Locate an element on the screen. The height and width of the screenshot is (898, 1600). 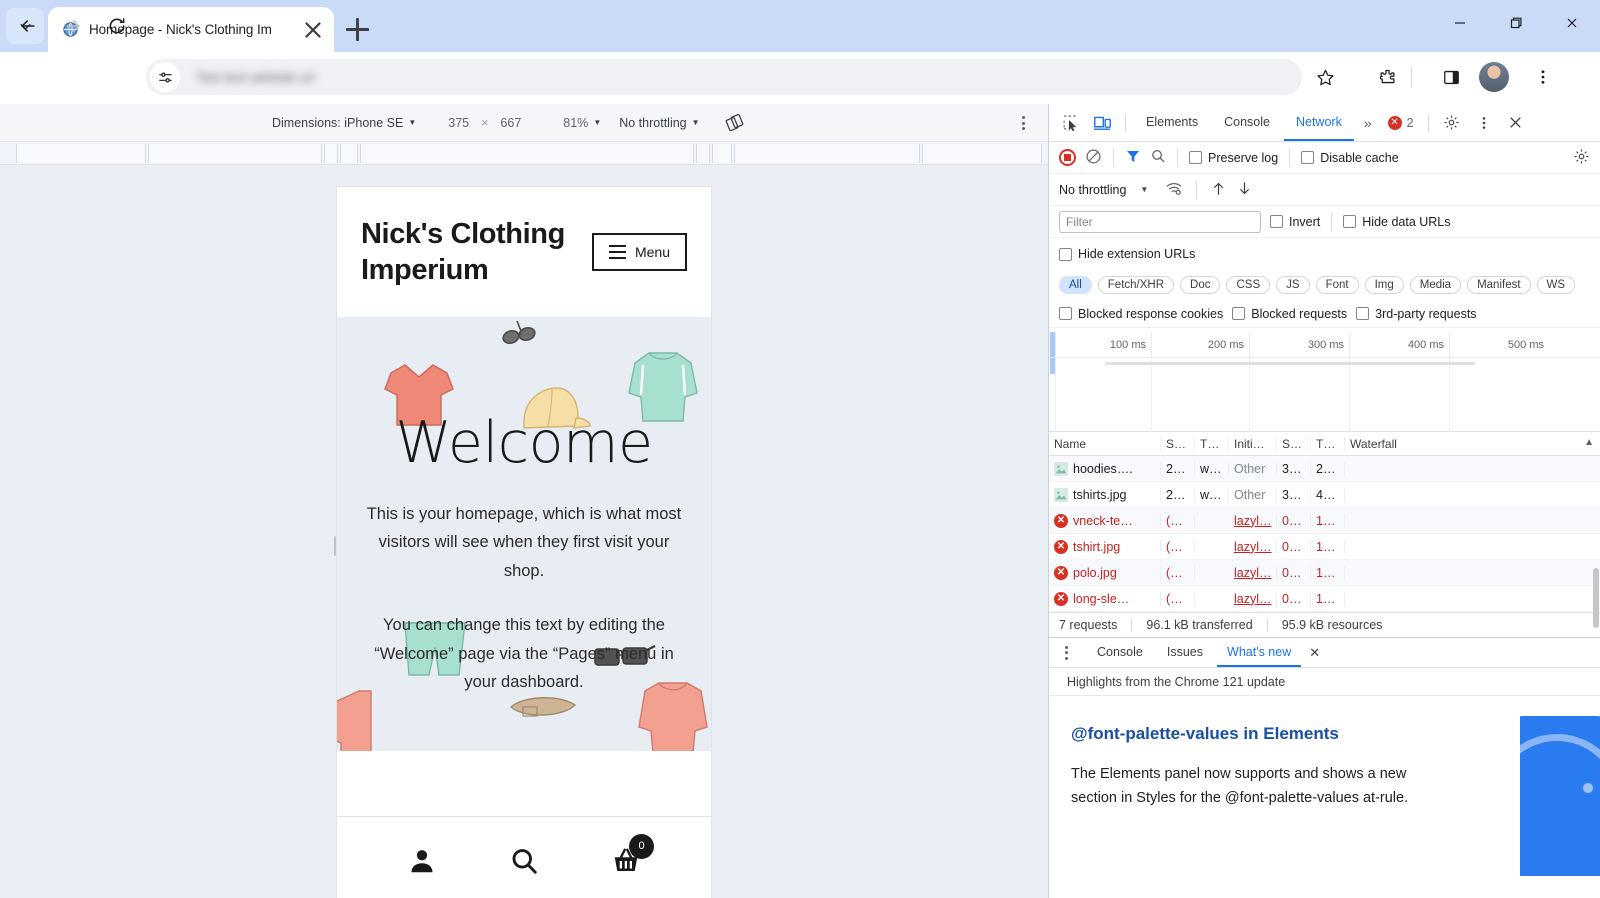
zoom-selector: 81% ▼ is located at coordinates (582, 123).